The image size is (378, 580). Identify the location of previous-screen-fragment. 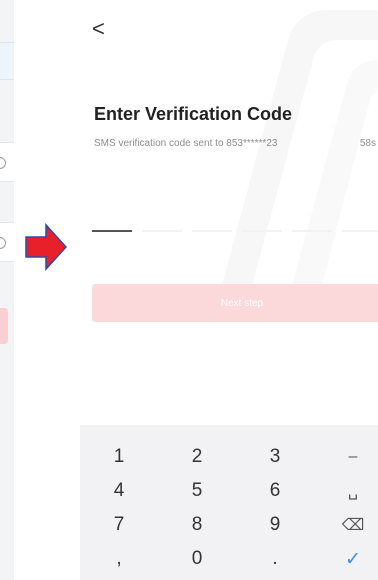
(7, 290).